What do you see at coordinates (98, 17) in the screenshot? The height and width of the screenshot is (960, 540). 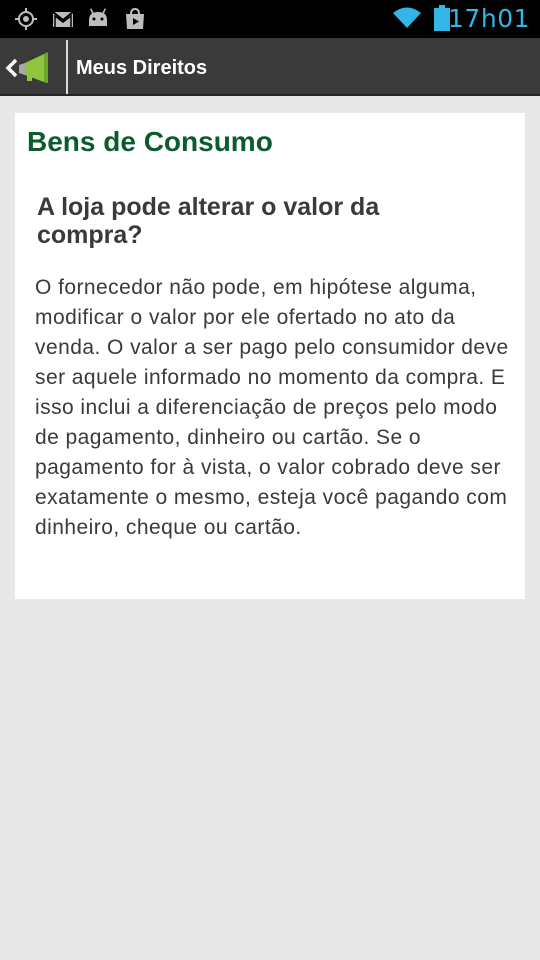 I see `android-debug-icon` at bounding box center [98, 17].